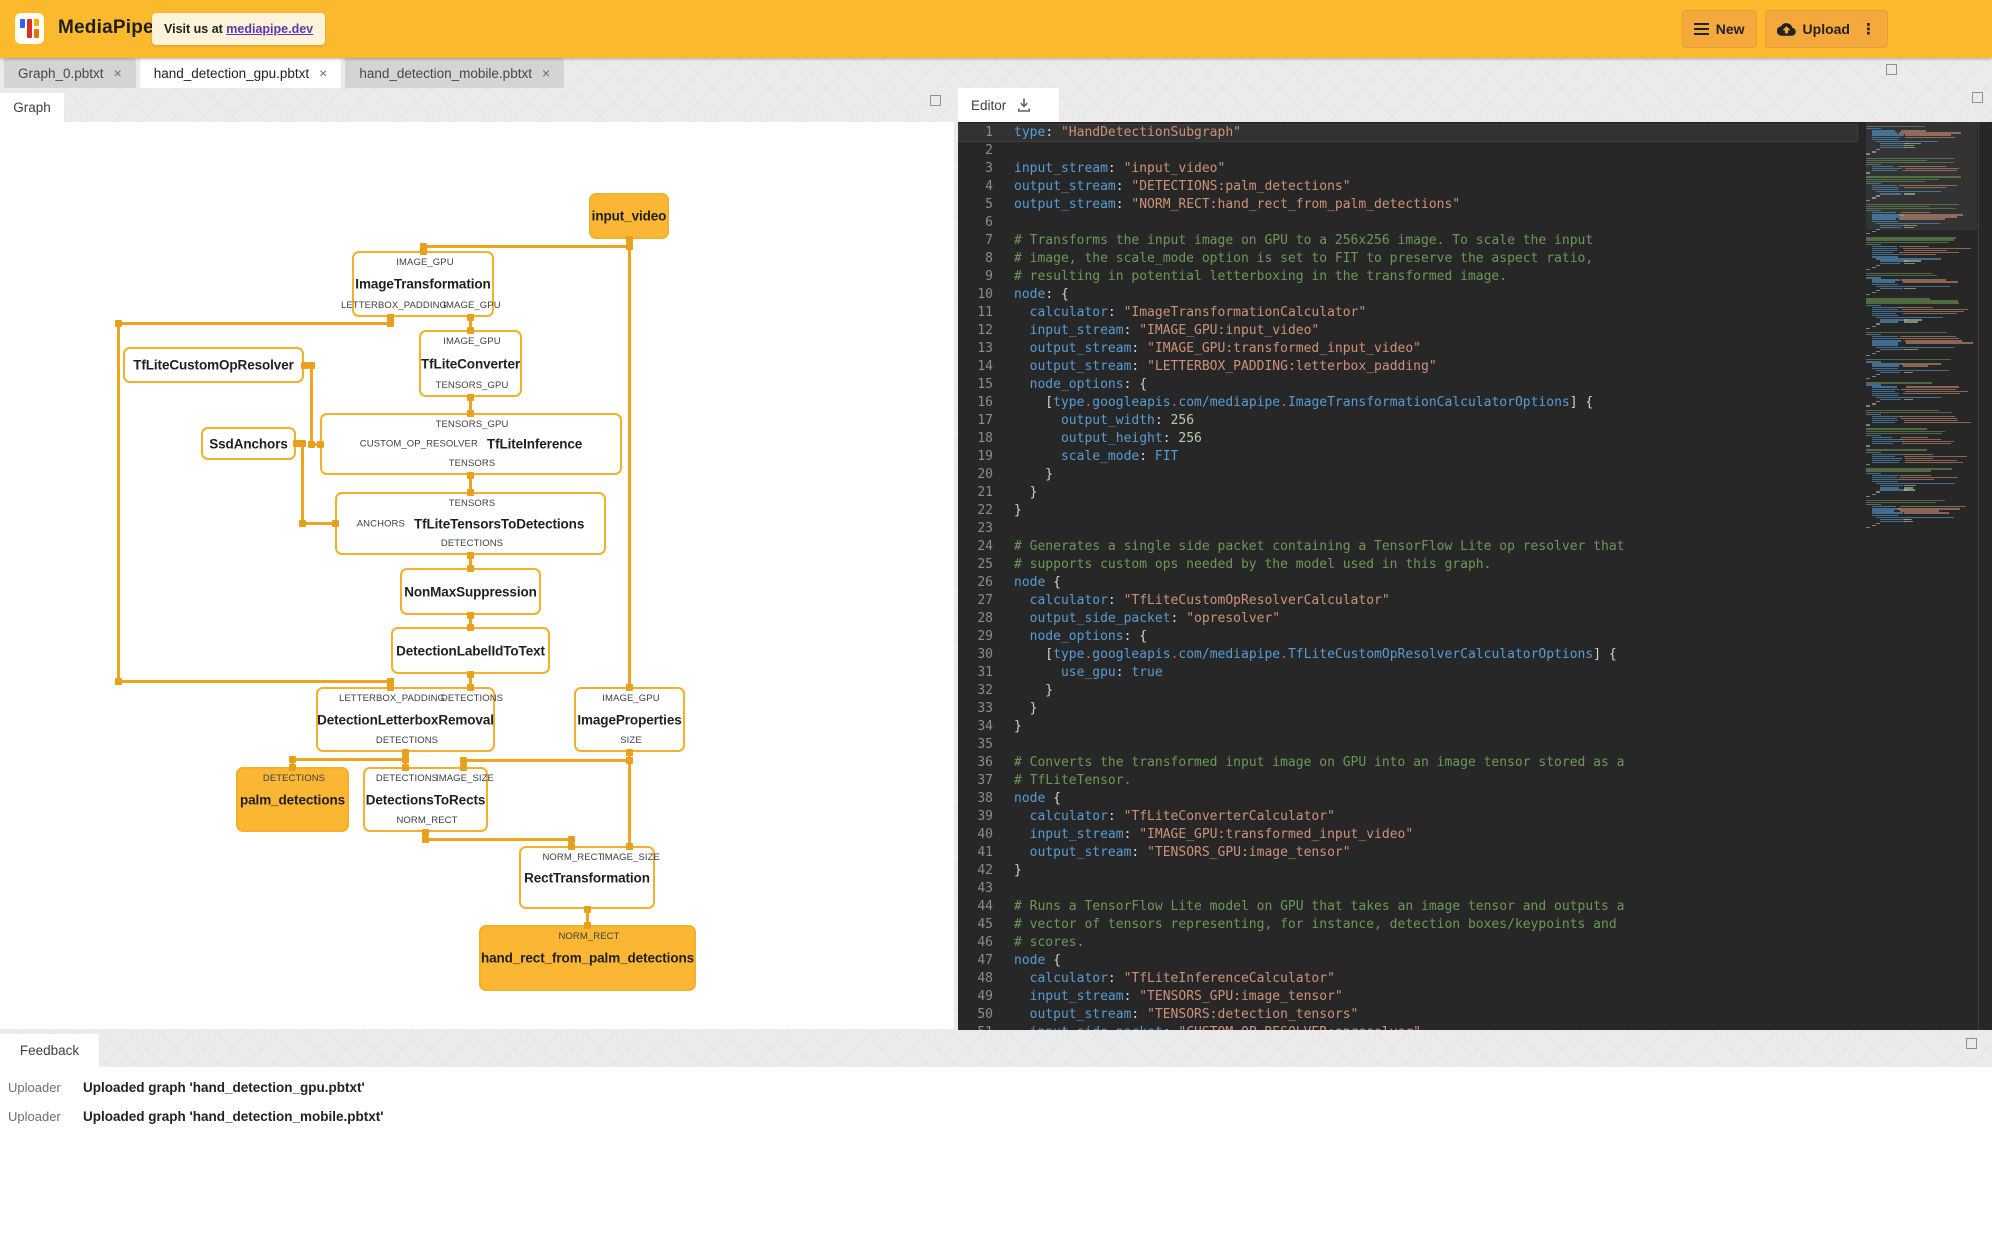 This screenshot has width=1992, height=1242. Describe the element at coordinates (1408, 673) in the screenshot. I see `code-line-31: 31 use_gpu: true` at that location.